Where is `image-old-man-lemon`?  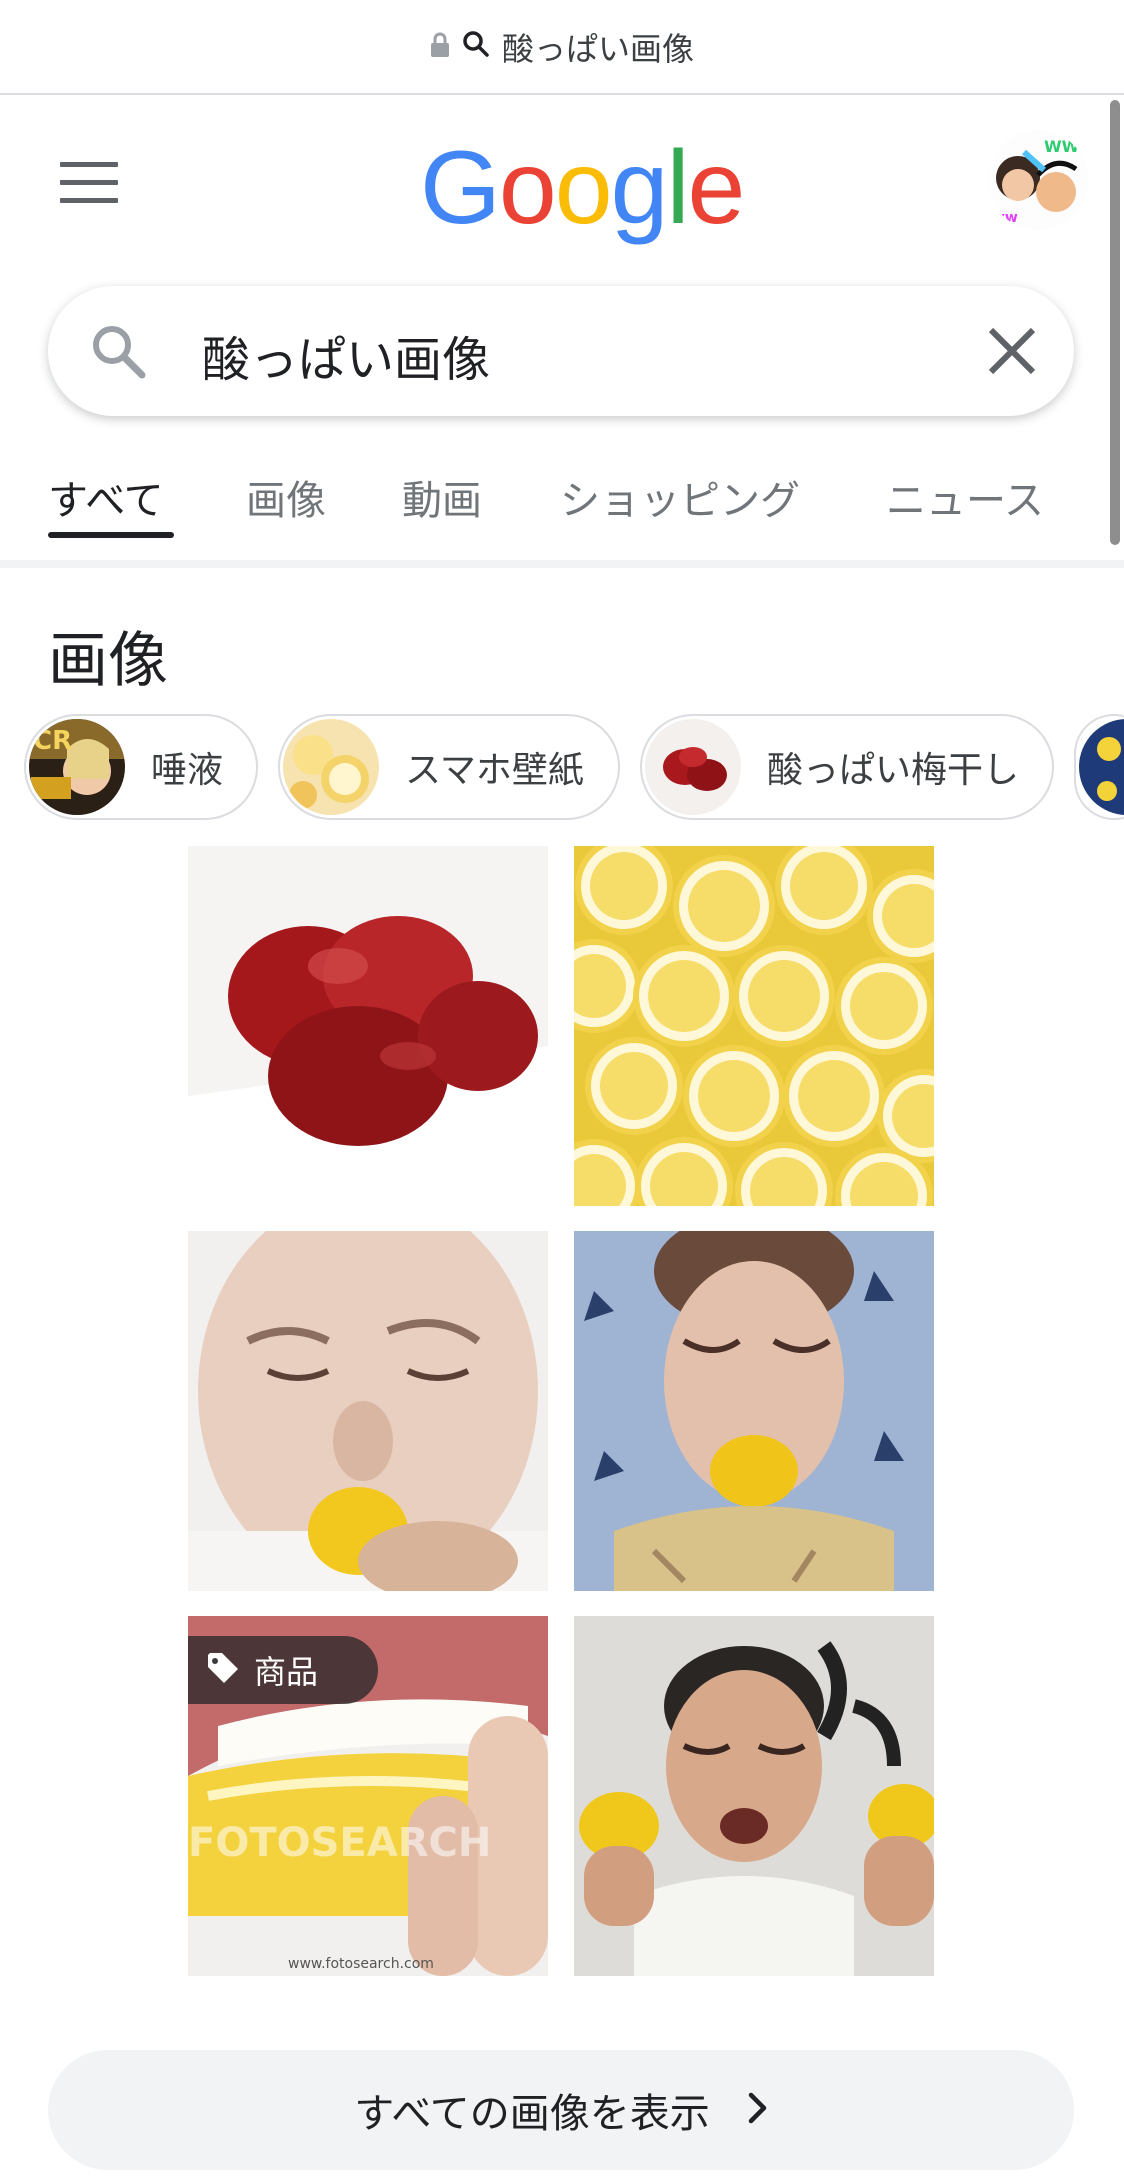 image-old-man-lemon is located at coordinates (368, 1411).